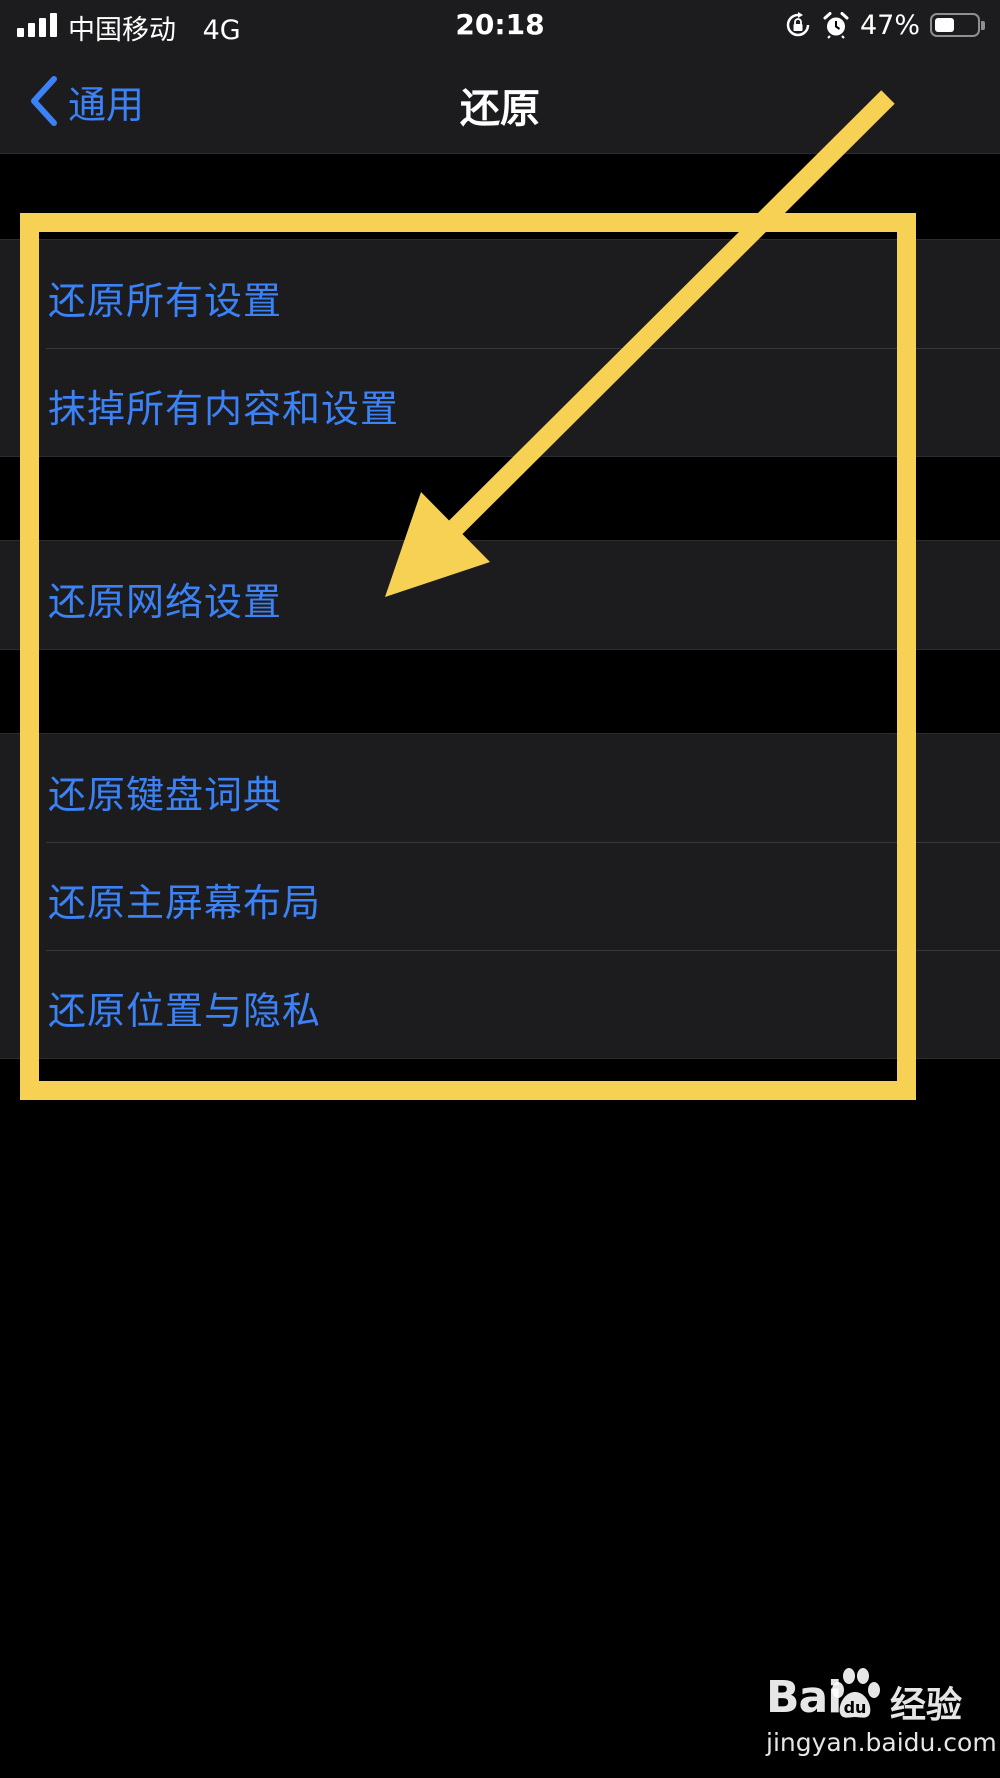  Describe the element at coordinates (500, 402) in the screenshot. I see `erase-all-content-row: 抹掉所有内容和设置` at that location.